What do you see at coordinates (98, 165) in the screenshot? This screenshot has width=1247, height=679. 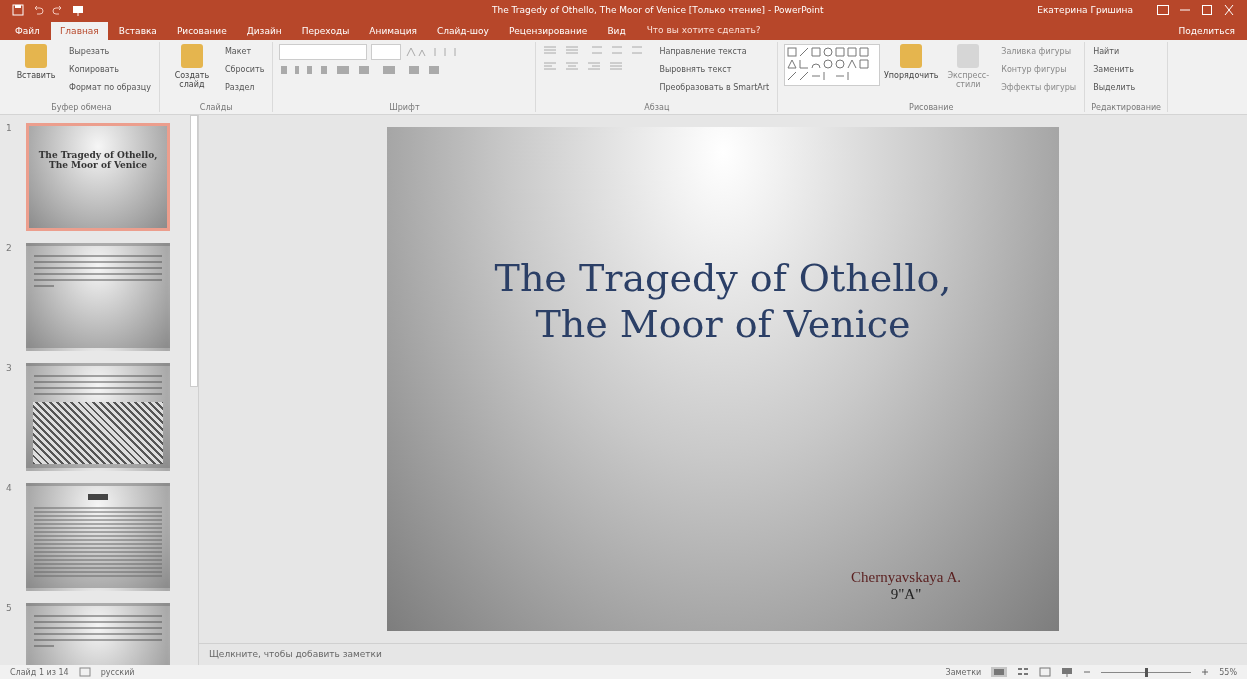 I see `thumbnail-title: The Moor of Venice` at bounding box center [98, 165].